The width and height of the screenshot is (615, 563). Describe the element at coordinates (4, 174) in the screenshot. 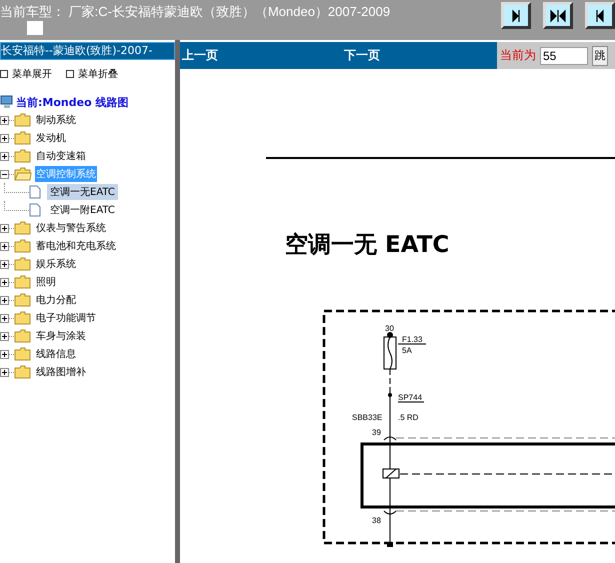

I see `collapse-icon` at that location.